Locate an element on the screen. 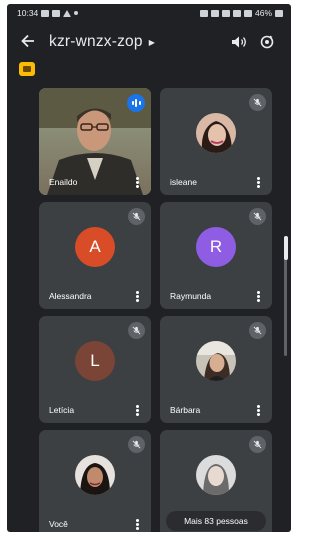  scrollbar-thumb is located at coordinates (286, 248).